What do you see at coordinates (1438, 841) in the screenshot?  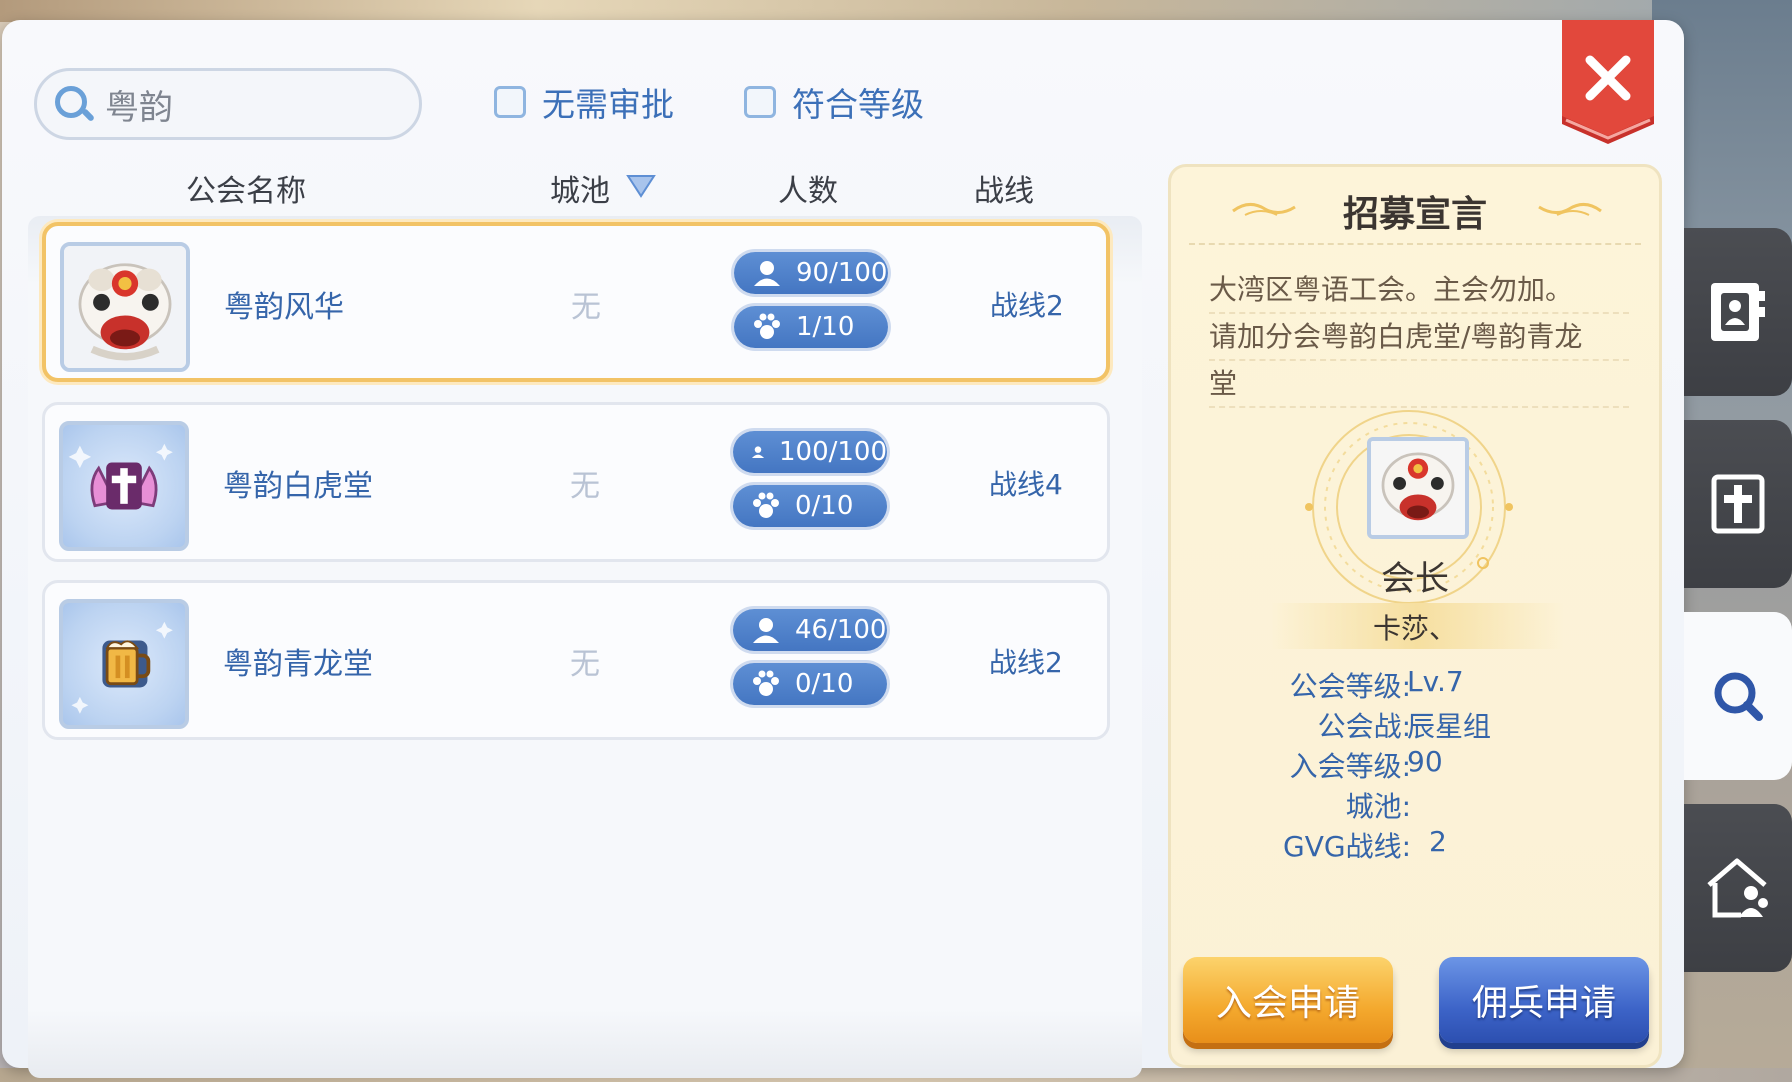 I see `info-value-gvg-line: 2` at bounding box center [1438, 841].